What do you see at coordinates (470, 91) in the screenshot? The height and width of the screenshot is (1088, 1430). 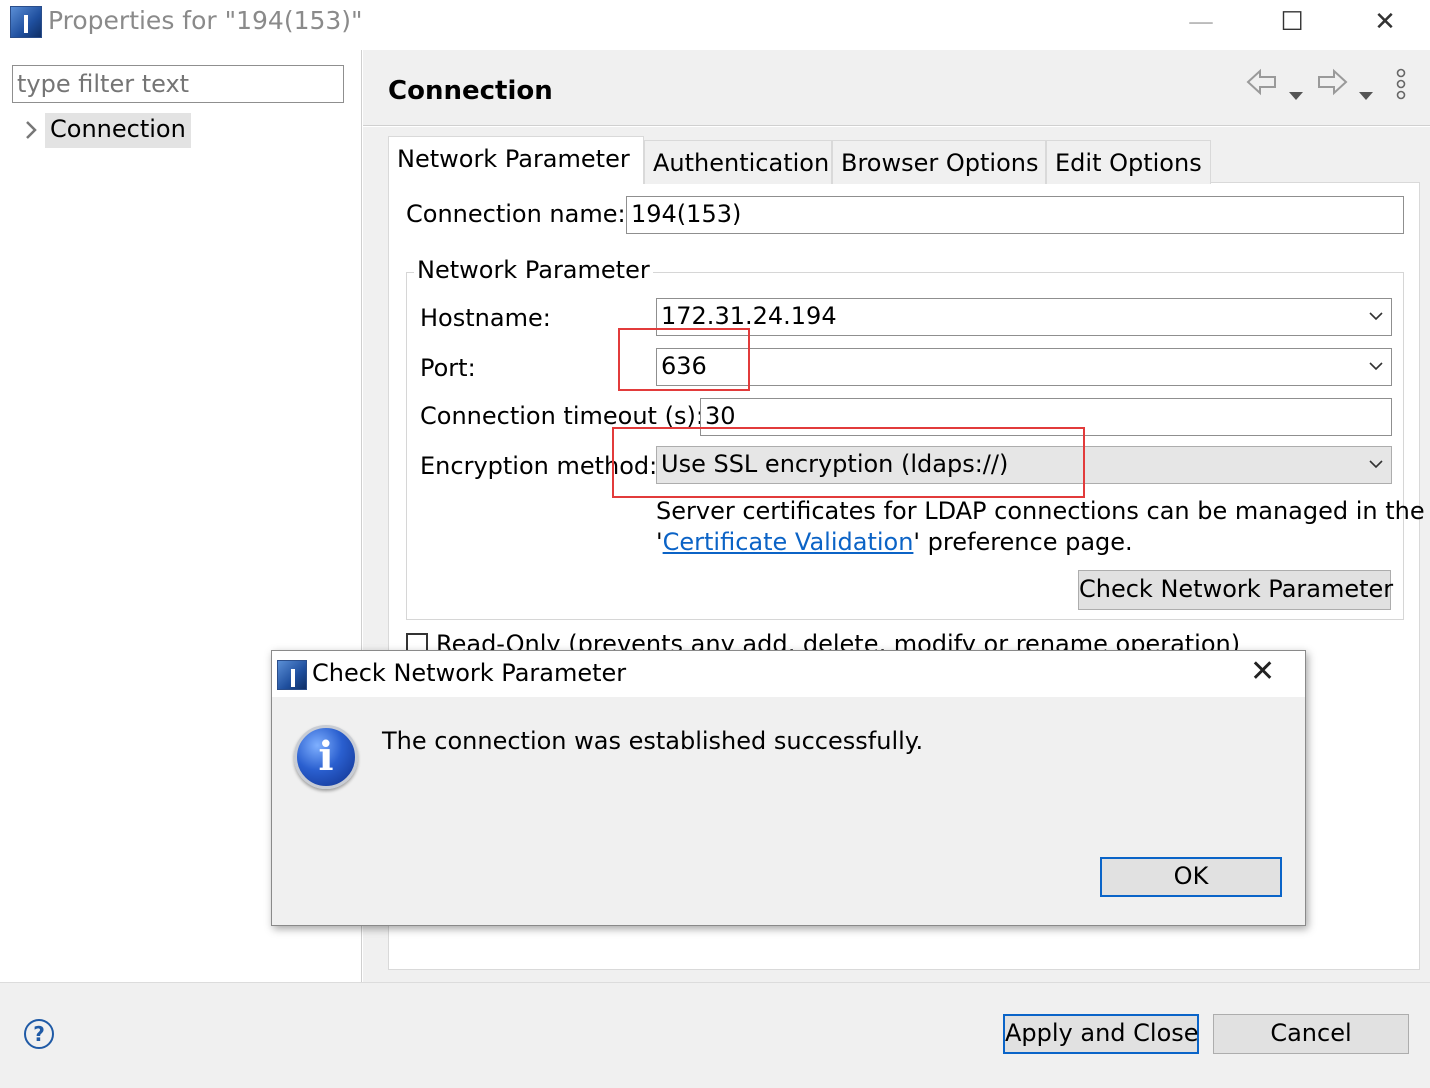 I see `page-title: Connection` at bounding box center [470, 91].